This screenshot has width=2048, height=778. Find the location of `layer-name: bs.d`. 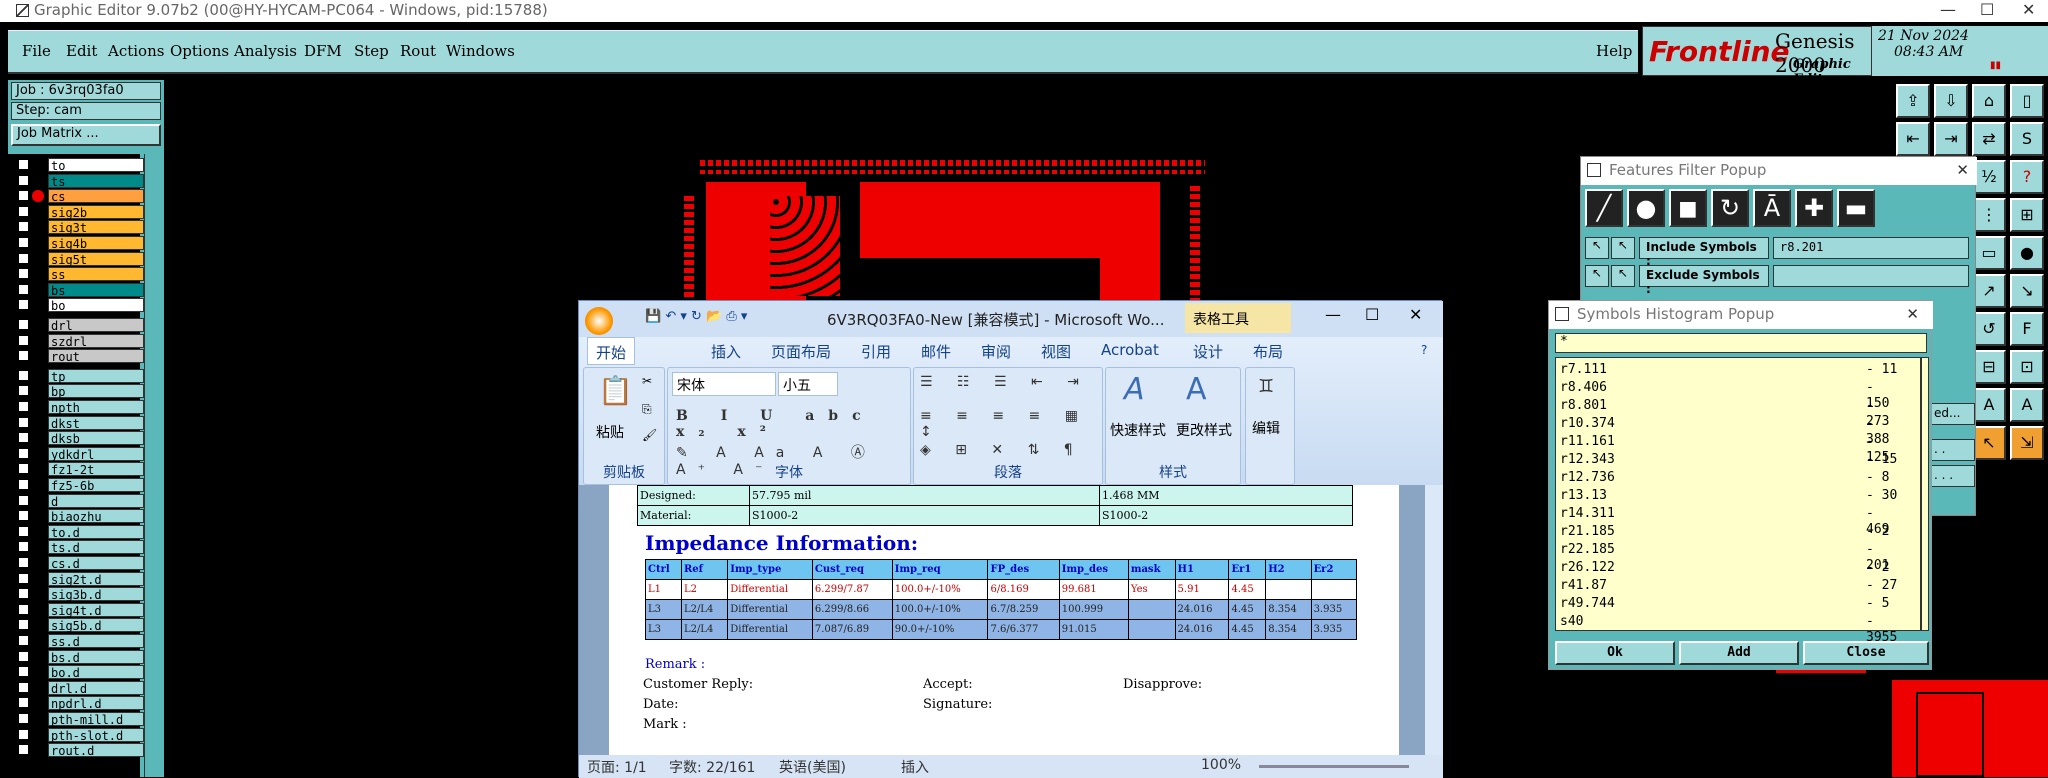

layer-name: bs.d is located at coordinates (96, 657).